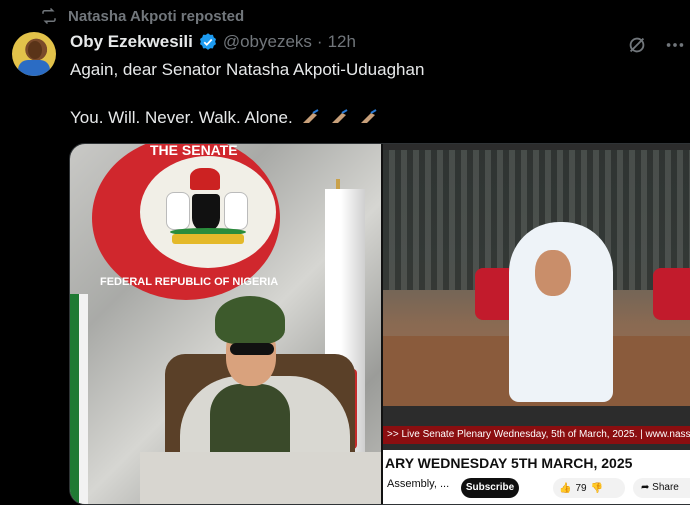 The width and height of the screenshot is (690, 505). Describe the element at coordinates (34, 54) in the screenshot. I see `author-avatar` at that location.